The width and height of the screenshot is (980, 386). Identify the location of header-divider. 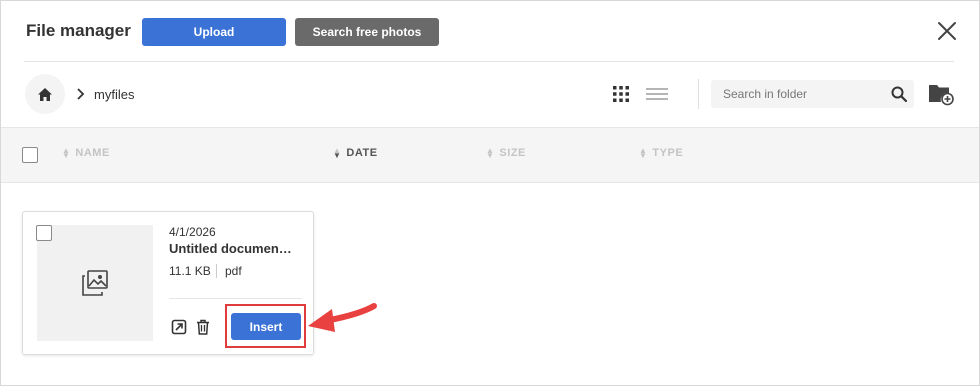
(489, 61).